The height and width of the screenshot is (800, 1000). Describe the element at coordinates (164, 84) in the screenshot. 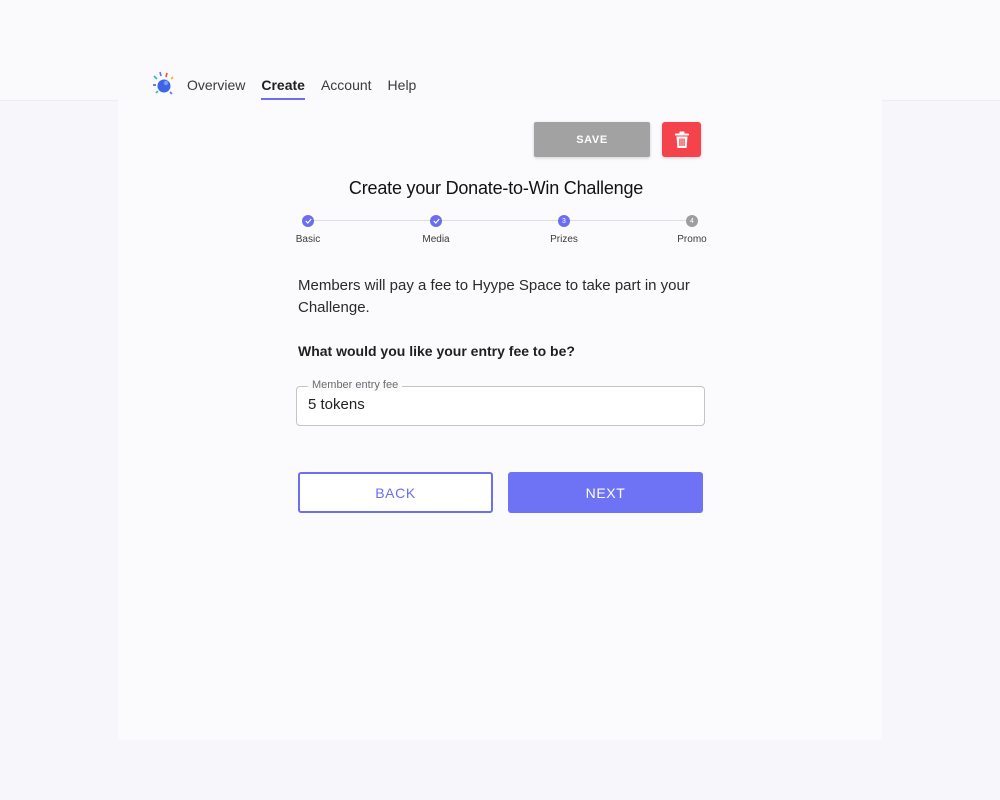

I see `hyype-logo-icon` at that location.